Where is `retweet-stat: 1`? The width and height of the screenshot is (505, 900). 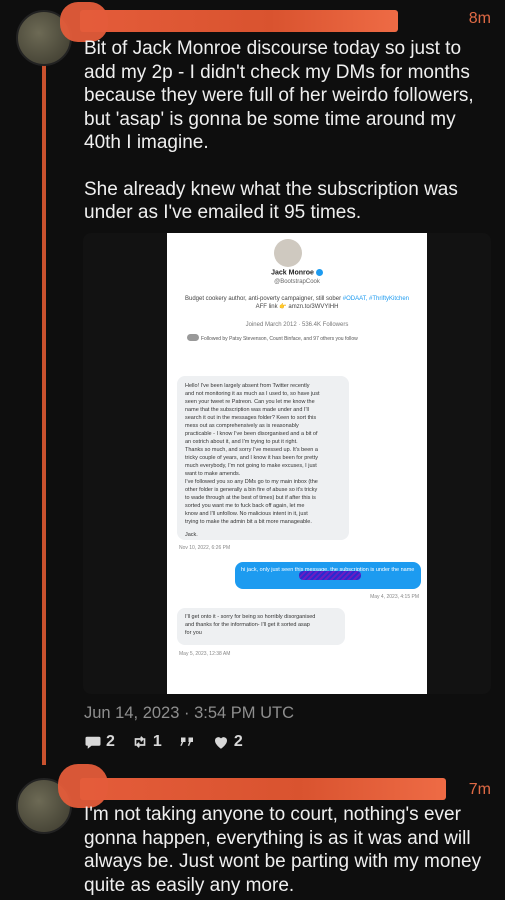
retweet-stat: 1 is located at coordinates (146, 742).